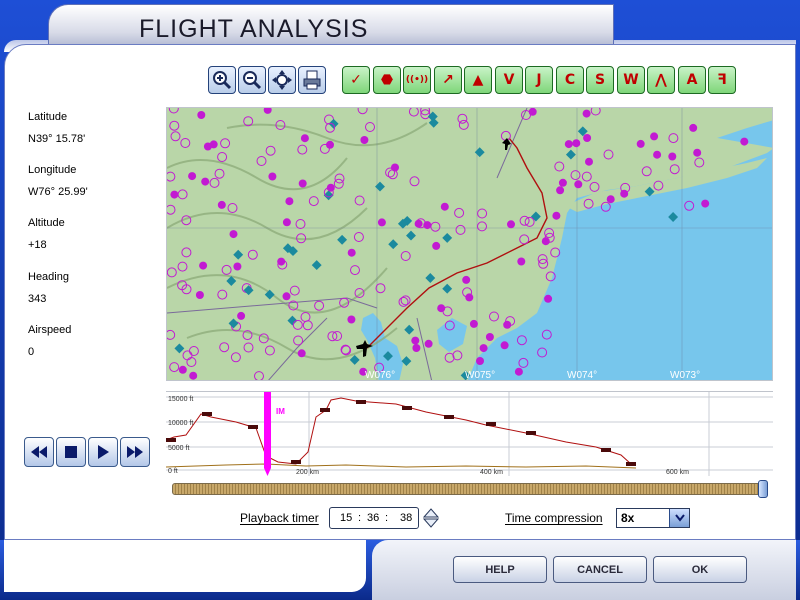 The height and width of the screenshot is (600, 800). Describe the element at coordinates (700, 569) in the screenshot. I see `ok-button: OK` at that location.